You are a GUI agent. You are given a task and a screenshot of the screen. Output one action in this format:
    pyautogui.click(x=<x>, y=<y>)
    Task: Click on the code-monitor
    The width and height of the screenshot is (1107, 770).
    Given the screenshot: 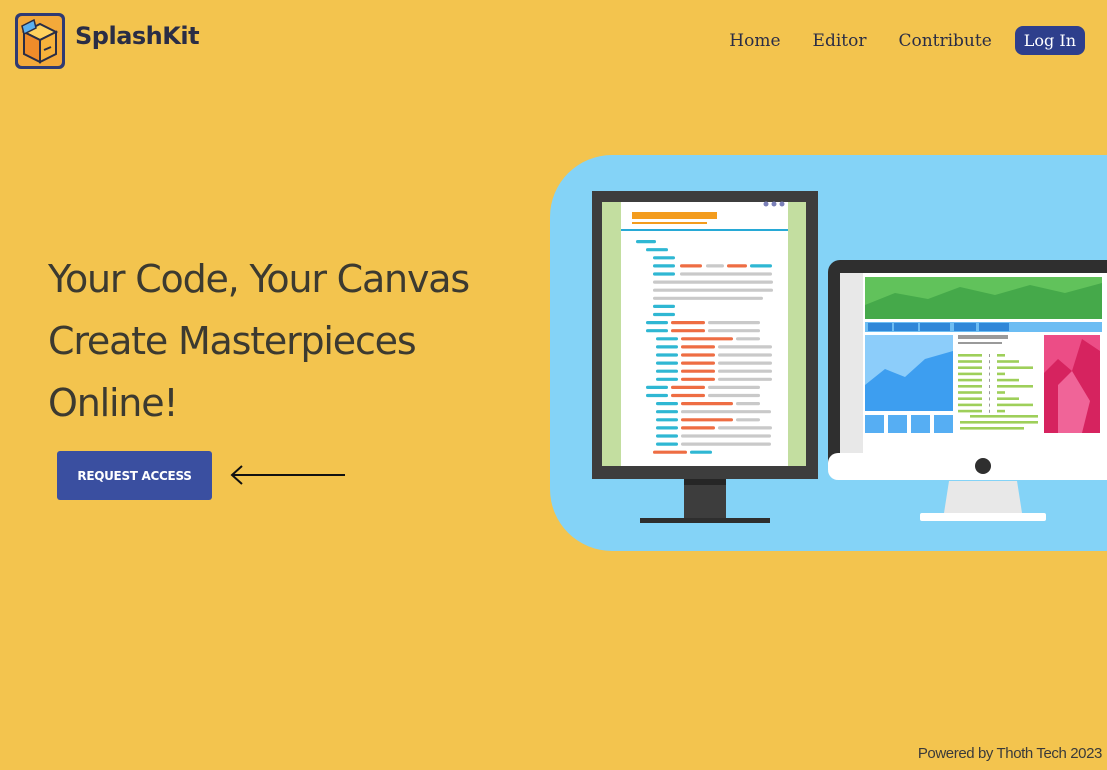 What is the action you would take?
    pyautogui.click(x=705, y=357)
    